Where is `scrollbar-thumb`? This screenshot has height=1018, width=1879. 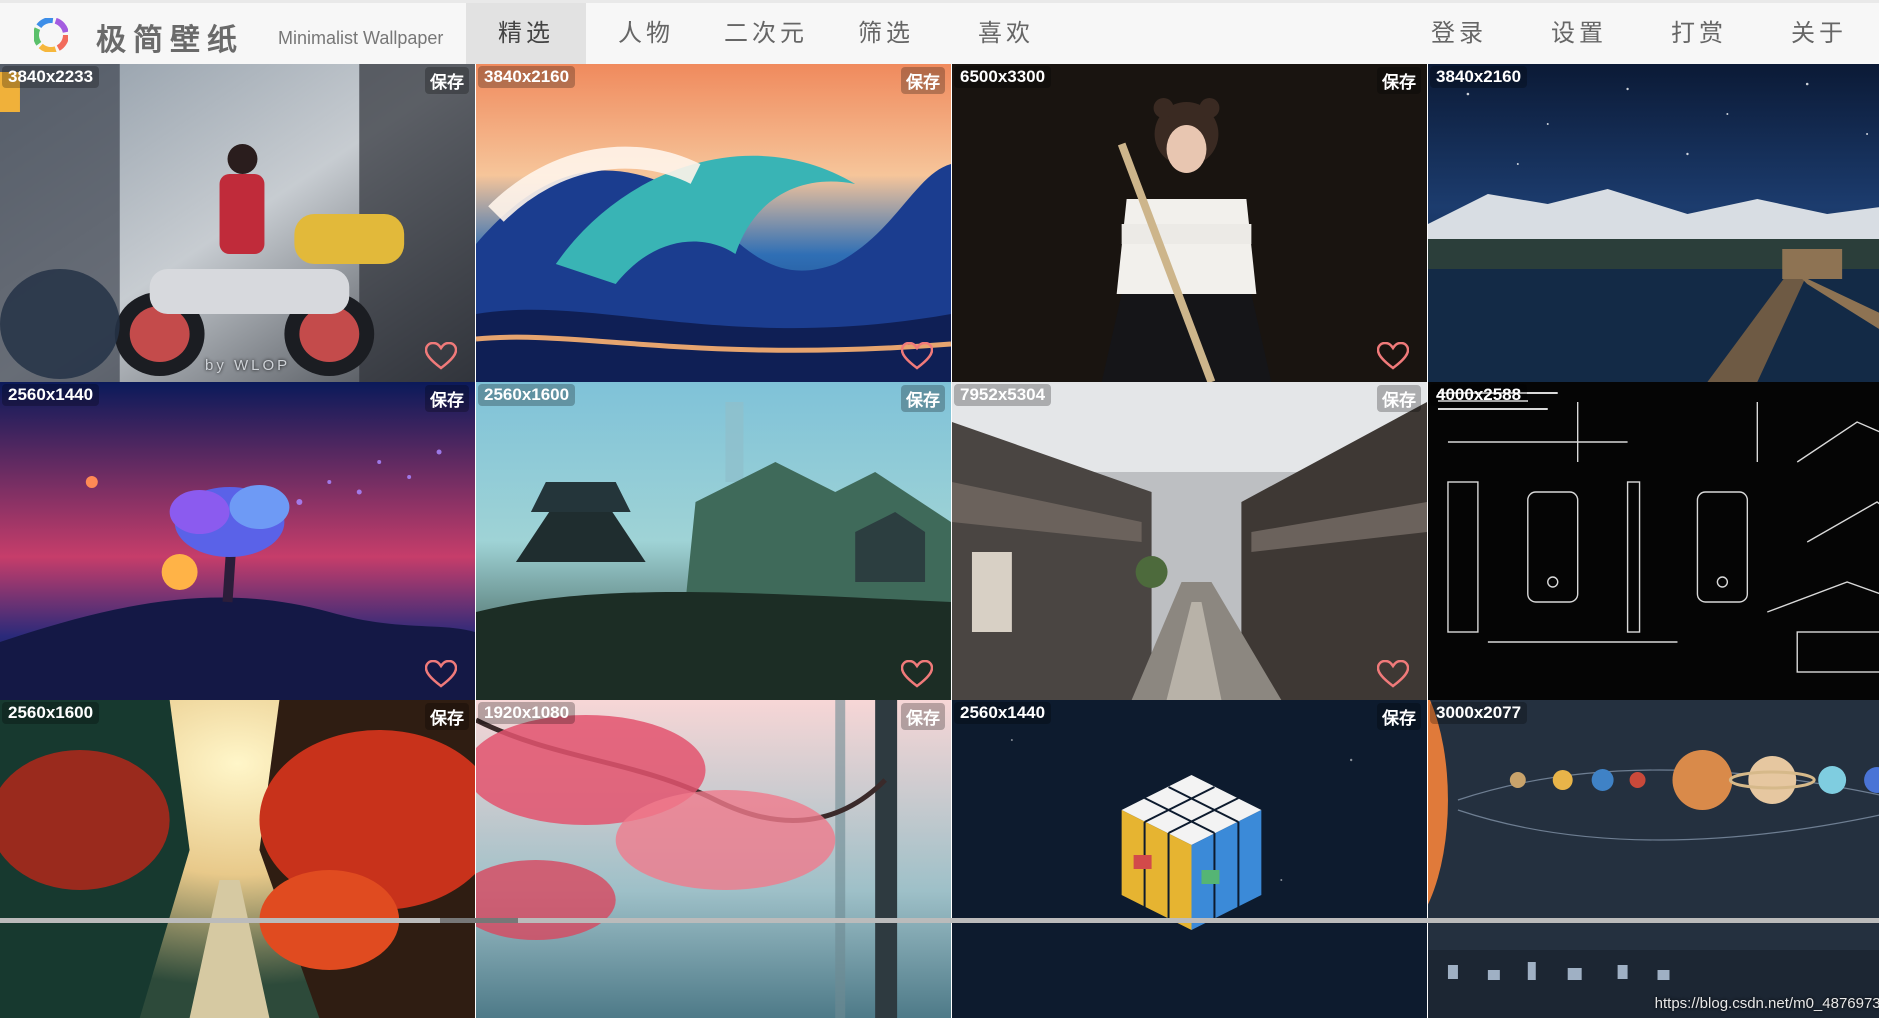
scrollbar-thumb is located at coordinates (479, 920).